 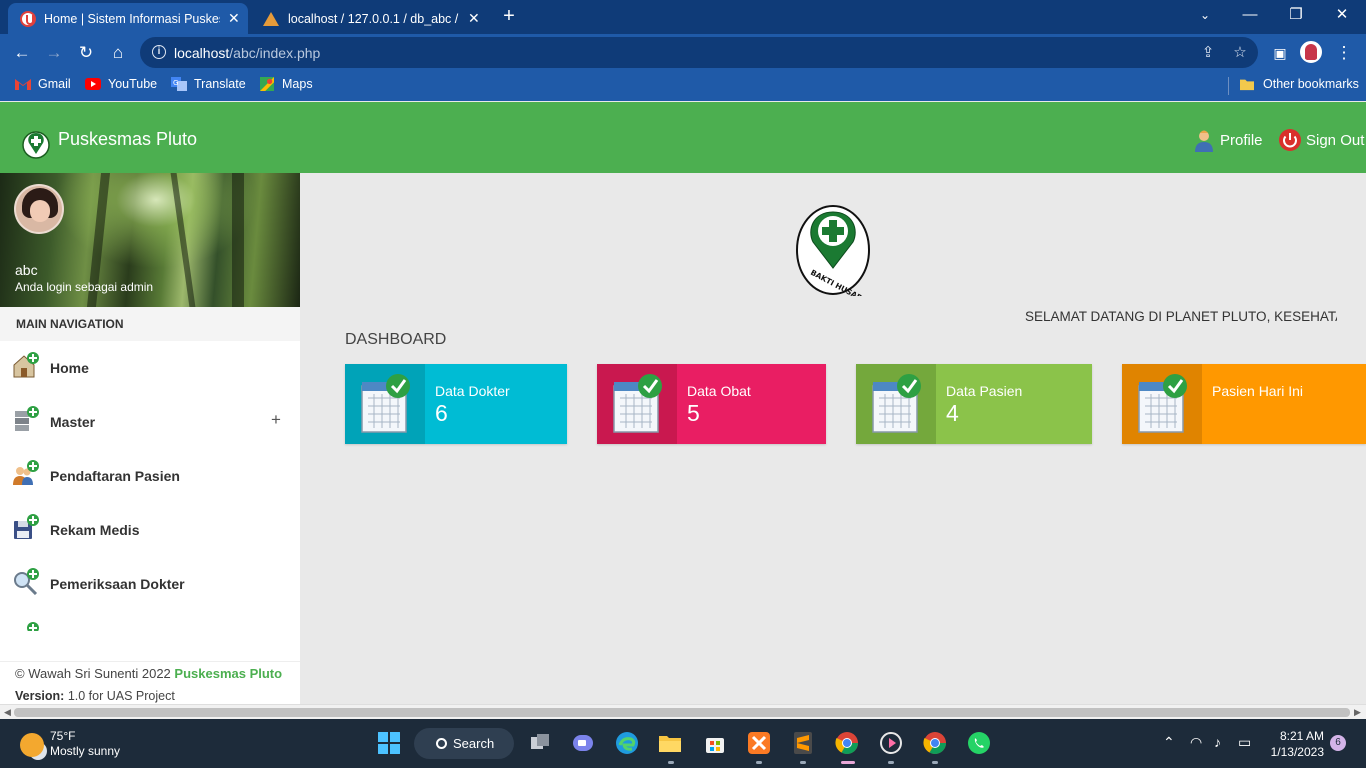 I want to click on share-icon: ⇪, so click(x=1208, y=53).